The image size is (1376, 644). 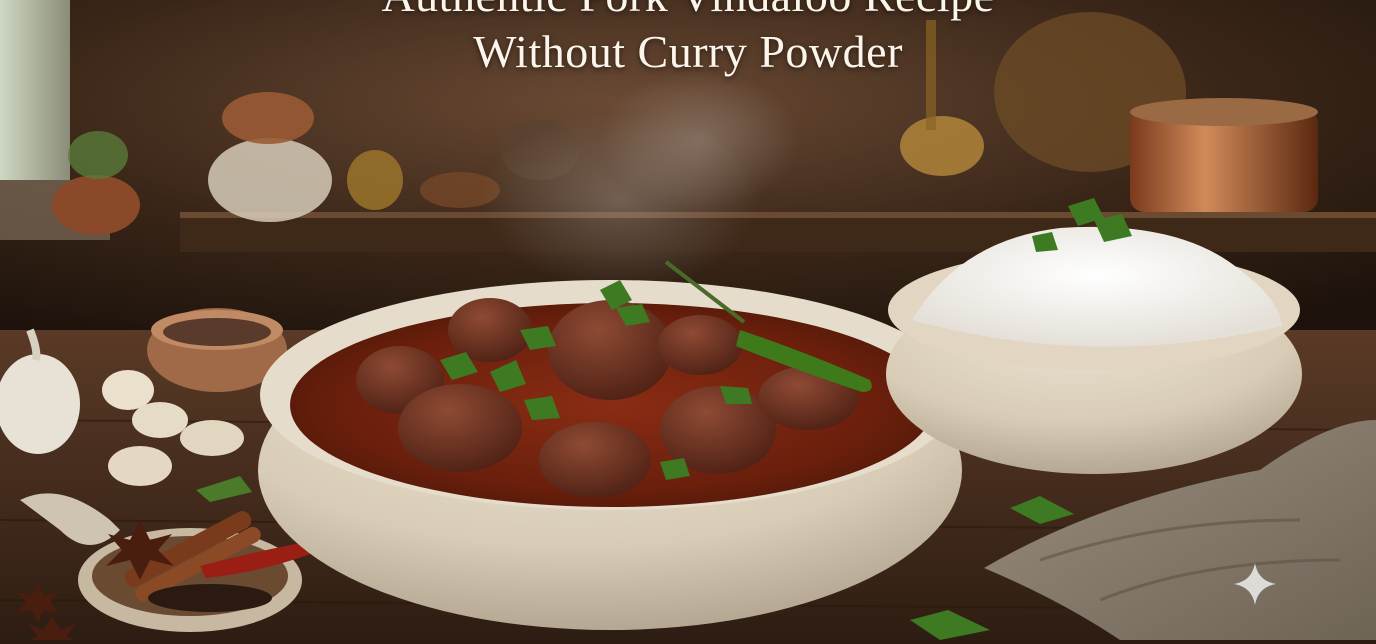 I want to click on brass-vessel, so click(x=375, y=180).